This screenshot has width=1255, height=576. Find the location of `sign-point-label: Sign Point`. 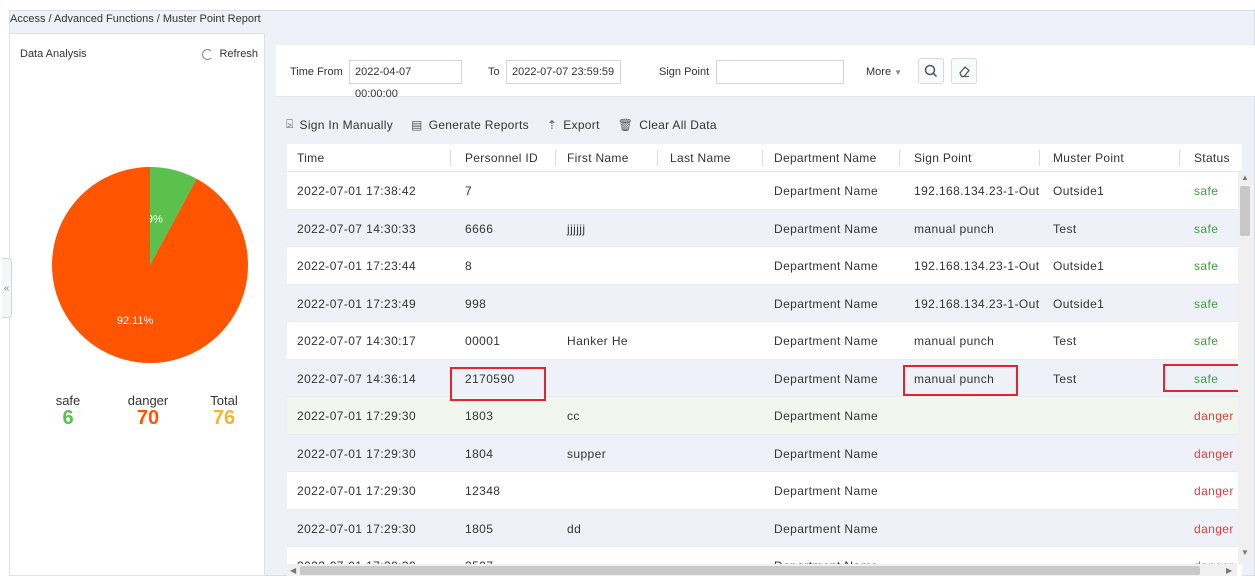

sign-point-label: Sign Point is located at coordinates (684, 72).